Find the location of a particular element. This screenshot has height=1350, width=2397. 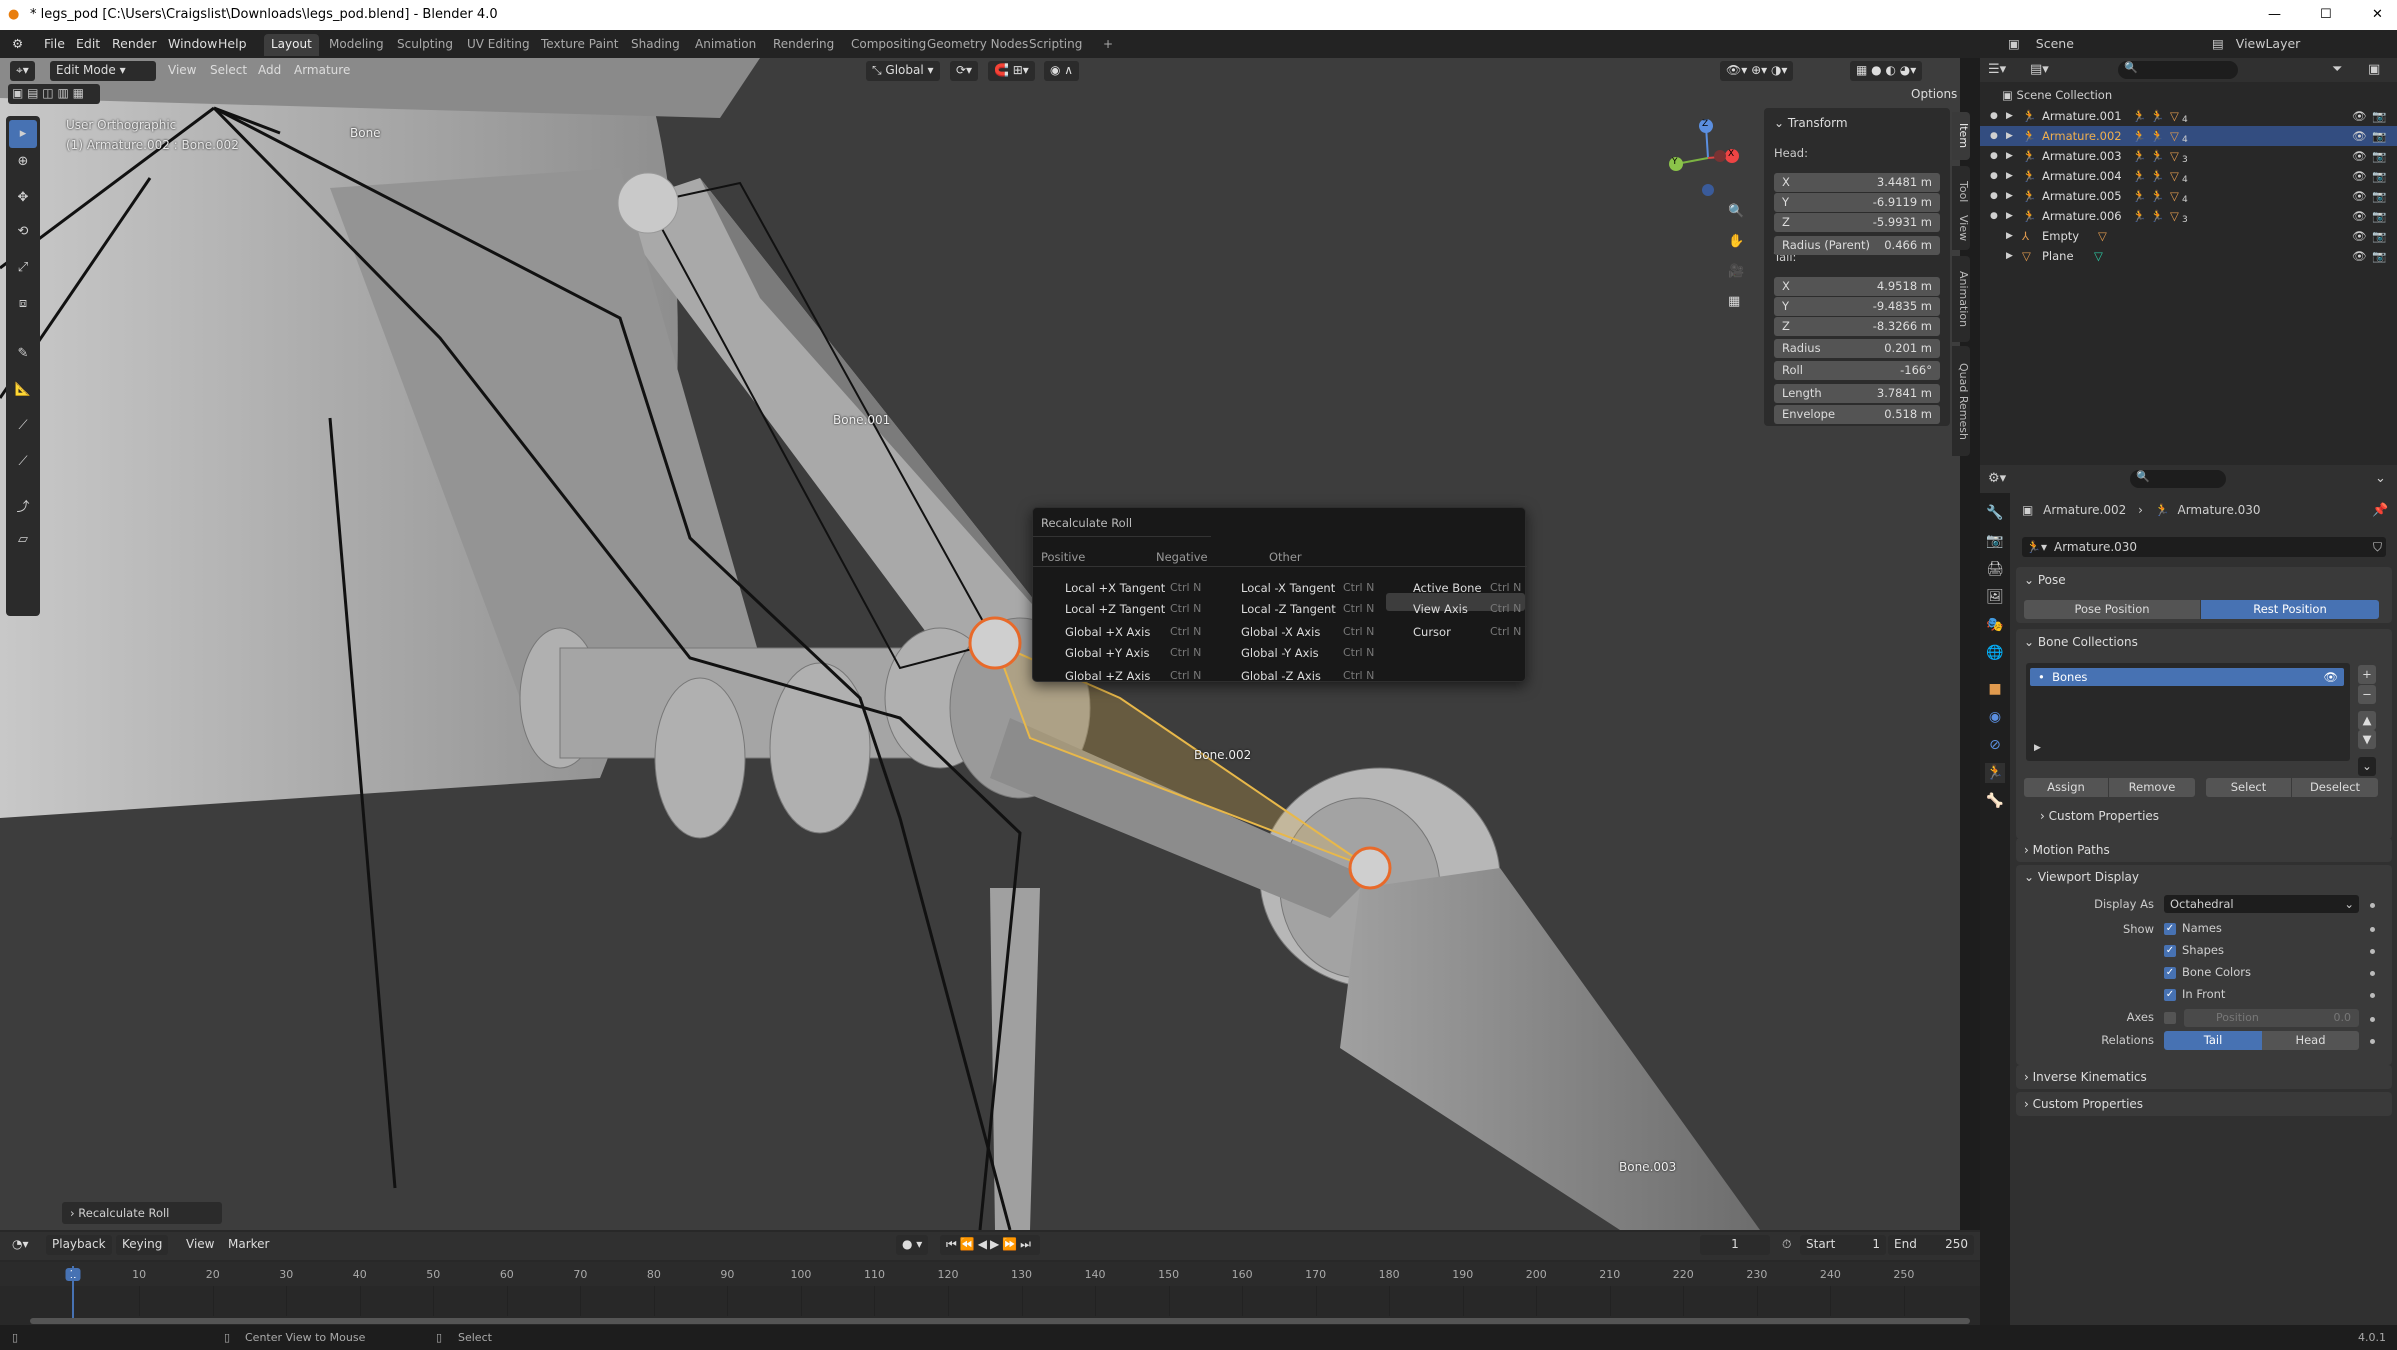

outliner-item-name: Armature.005 is located at coordinates (2082, 196).